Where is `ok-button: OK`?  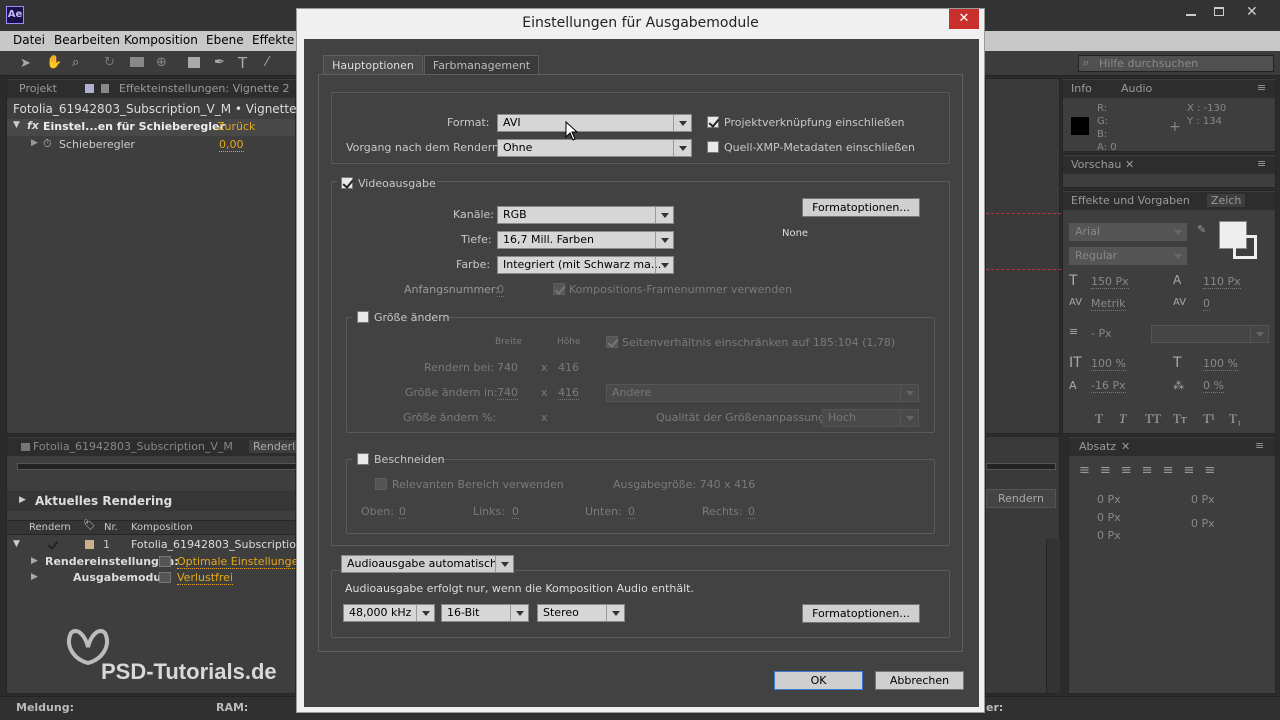 ok-button: OK is located at coordinates (818, 680).